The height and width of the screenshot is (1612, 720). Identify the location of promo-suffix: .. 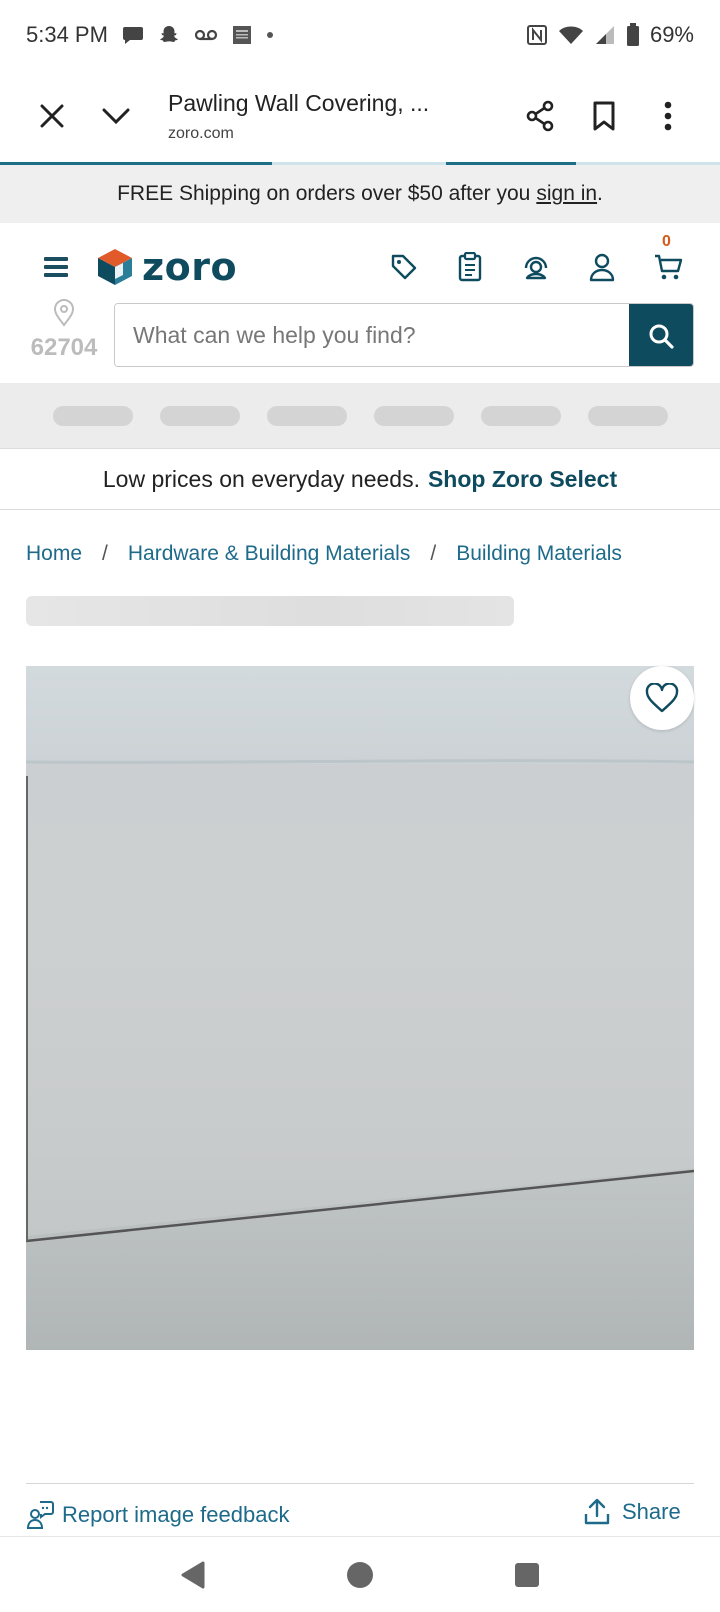
(600, 193).